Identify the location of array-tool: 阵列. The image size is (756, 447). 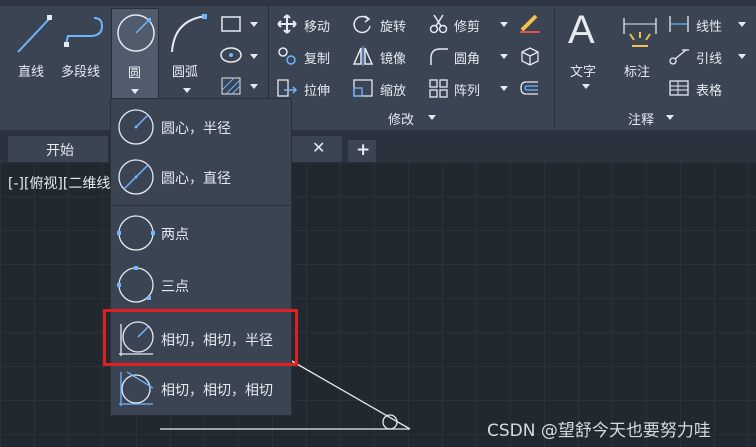
(470, 88).